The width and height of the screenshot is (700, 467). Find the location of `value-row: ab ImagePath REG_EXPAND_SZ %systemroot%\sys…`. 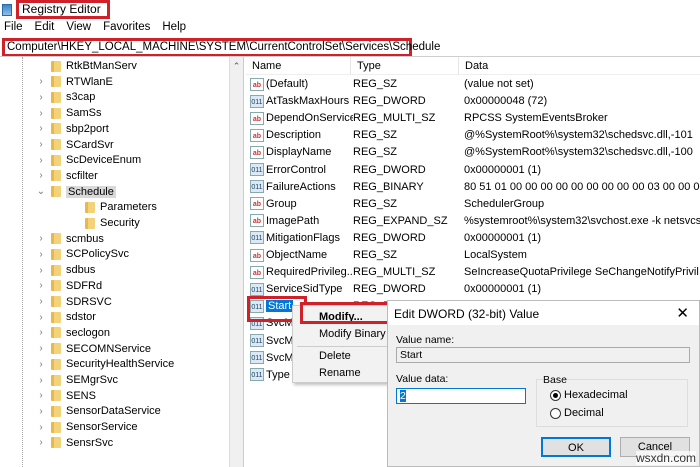

value-row: ab ImagePath REG_EXPAND_SZ %systemroot%\sys… is located at coordinates (475, 221).